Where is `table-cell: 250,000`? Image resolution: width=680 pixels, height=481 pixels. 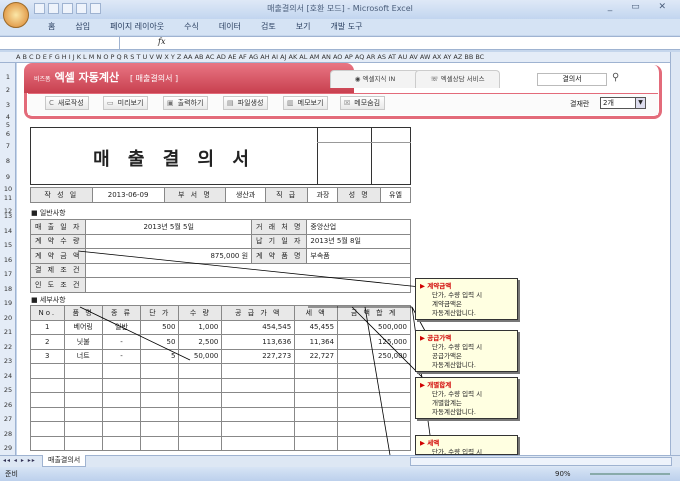
table-cell: 250,000 is located at coordinates (374, 356).